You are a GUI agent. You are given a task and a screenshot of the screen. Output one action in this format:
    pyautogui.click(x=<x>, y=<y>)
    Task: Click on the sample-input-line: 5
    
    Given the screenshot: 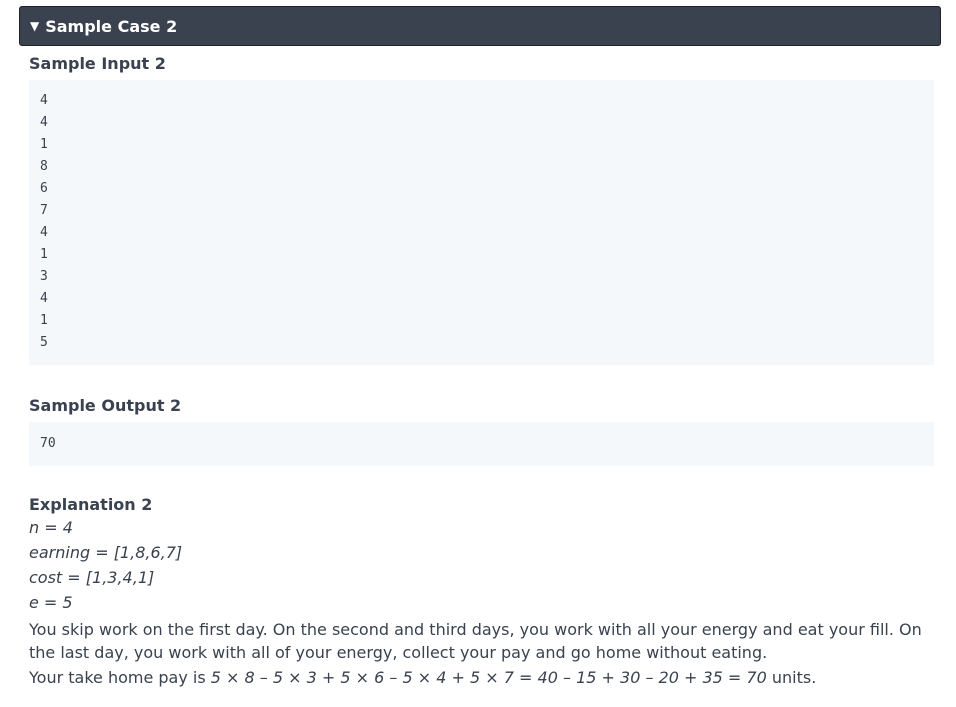 What is the action you would take?
    pyautogui.click(x=44, y=342)
    